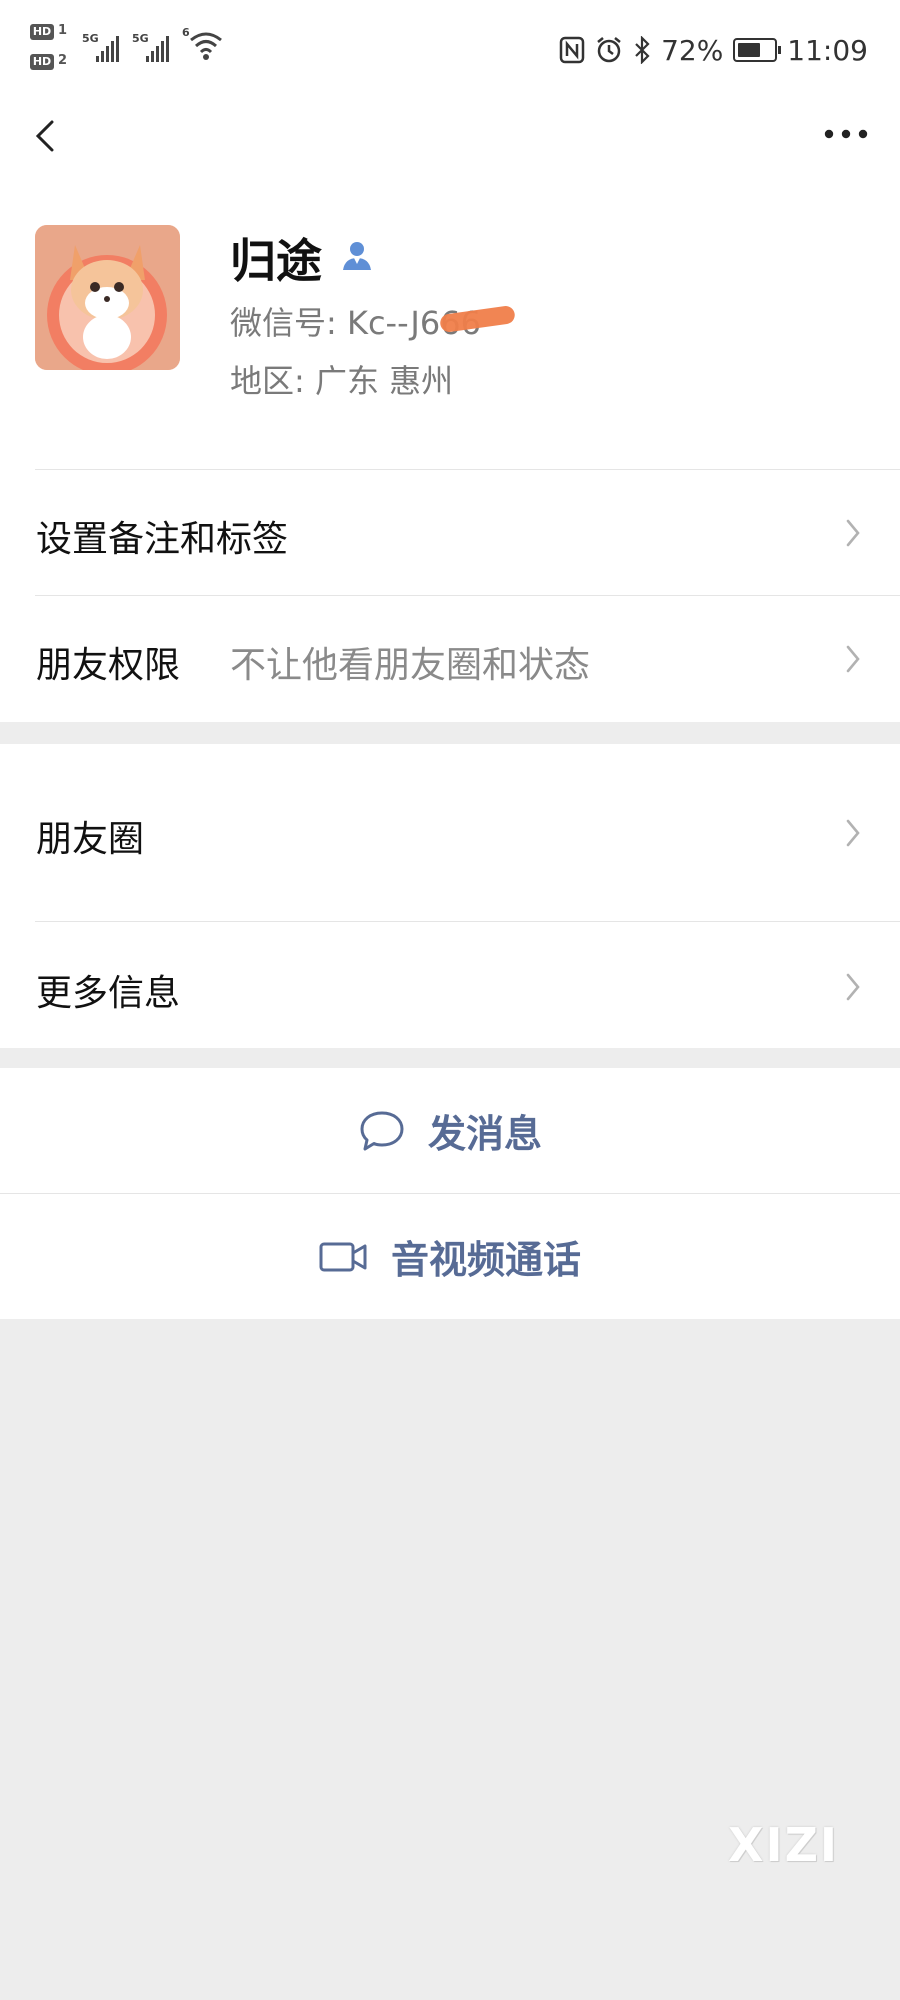 The width and height of the screenshot is (900, 2000). I want to click on send-message-button: 发消息, so click(450, 1130).